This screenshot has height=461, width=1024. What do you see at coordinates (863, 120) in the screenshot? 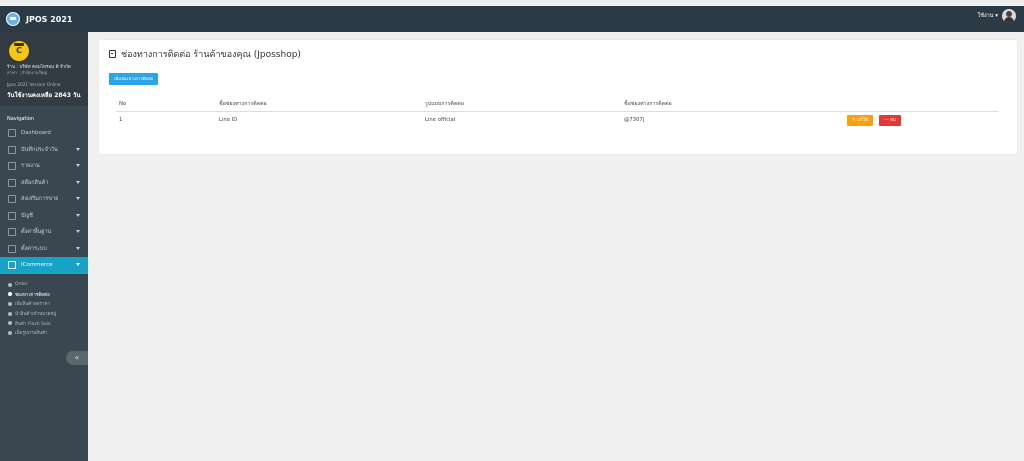
I see `edit-button-label: แก้ไข` at bounding box center [863, 120].